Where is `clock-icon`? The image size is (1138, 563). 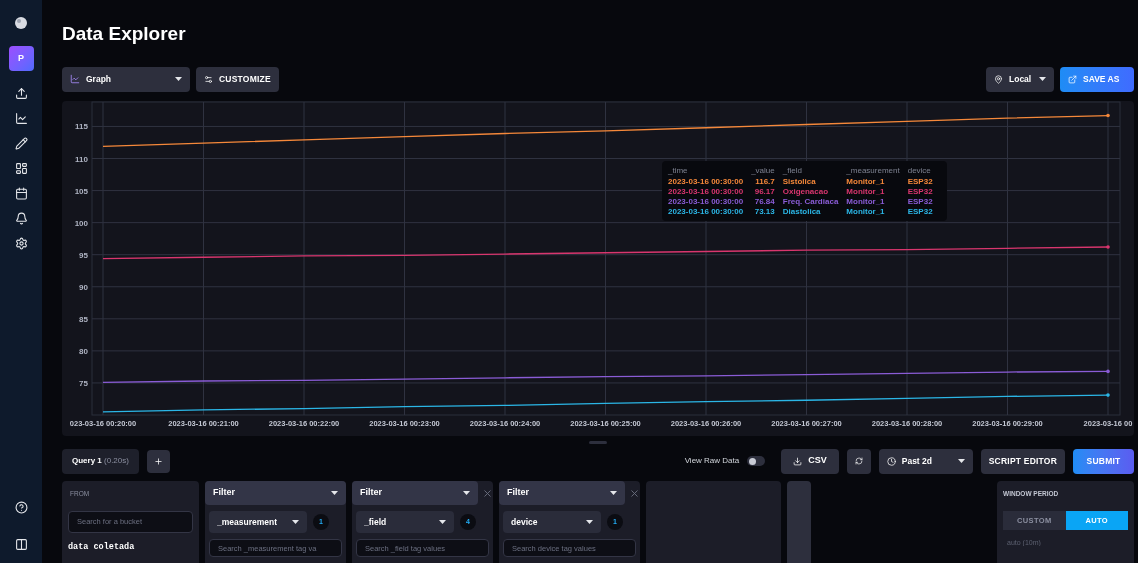
clock-icon is located at coordinates (891, 461).